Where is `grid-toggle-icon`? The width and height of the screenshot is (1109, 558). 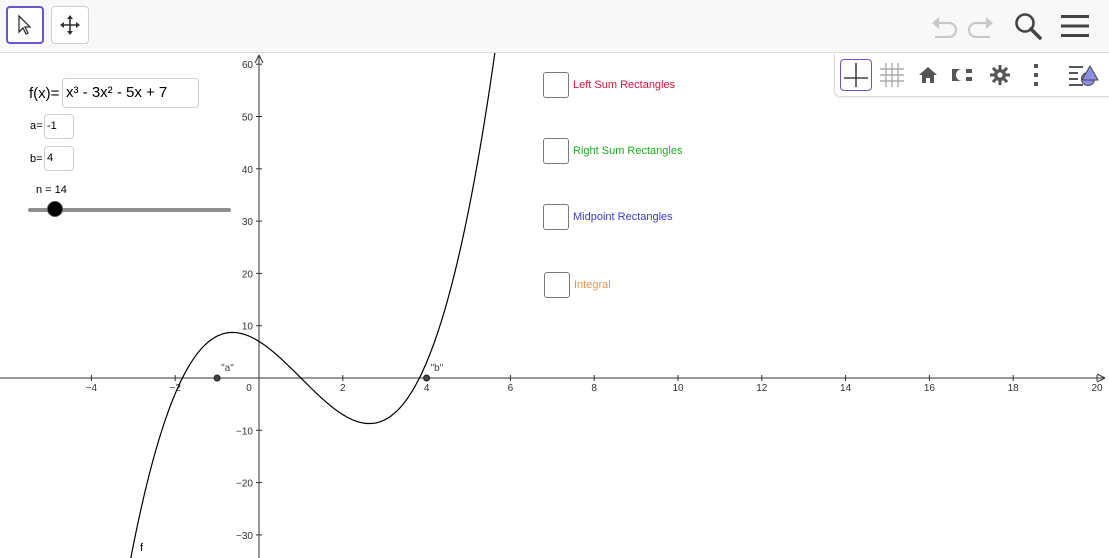
grid-toggle-icon is located at coordinates (892, 75).